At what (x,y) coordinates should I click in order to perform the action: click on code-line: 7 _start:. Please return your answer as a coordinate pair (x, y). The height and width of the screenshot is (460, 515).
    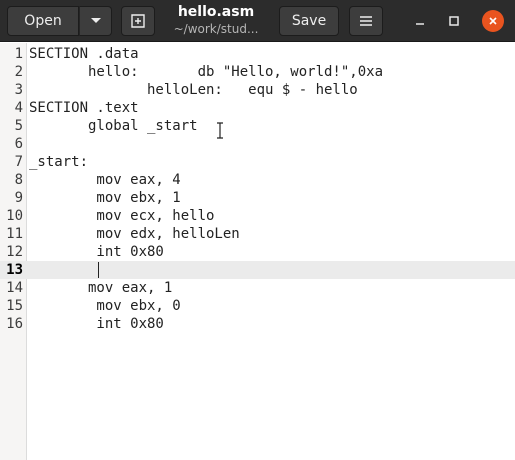
    Looking at the image, I should click on (257, 162).